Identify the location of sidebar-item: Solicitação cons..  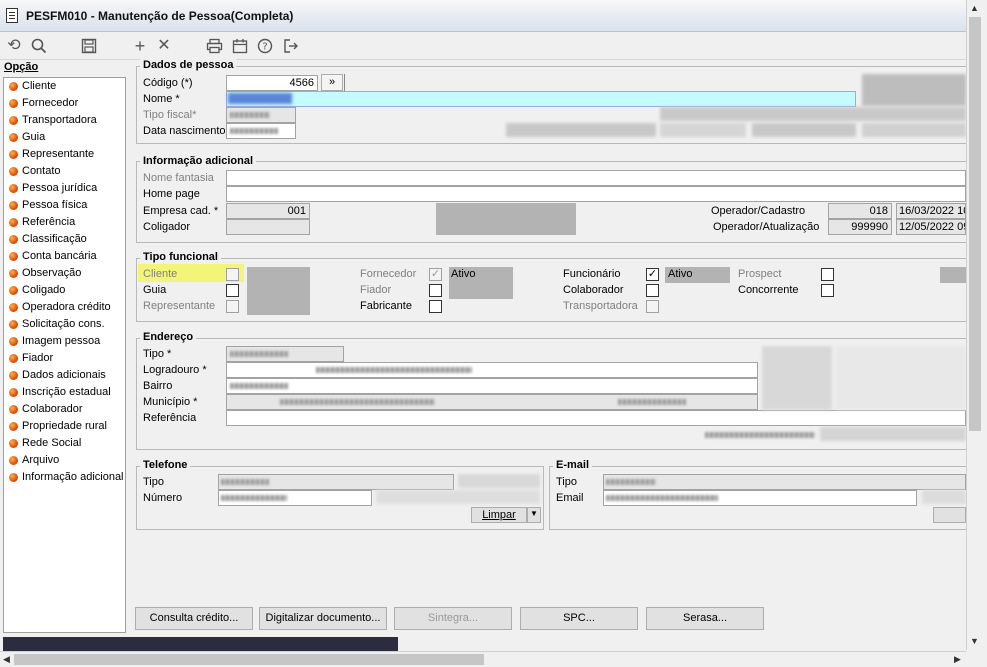
(64, 324).